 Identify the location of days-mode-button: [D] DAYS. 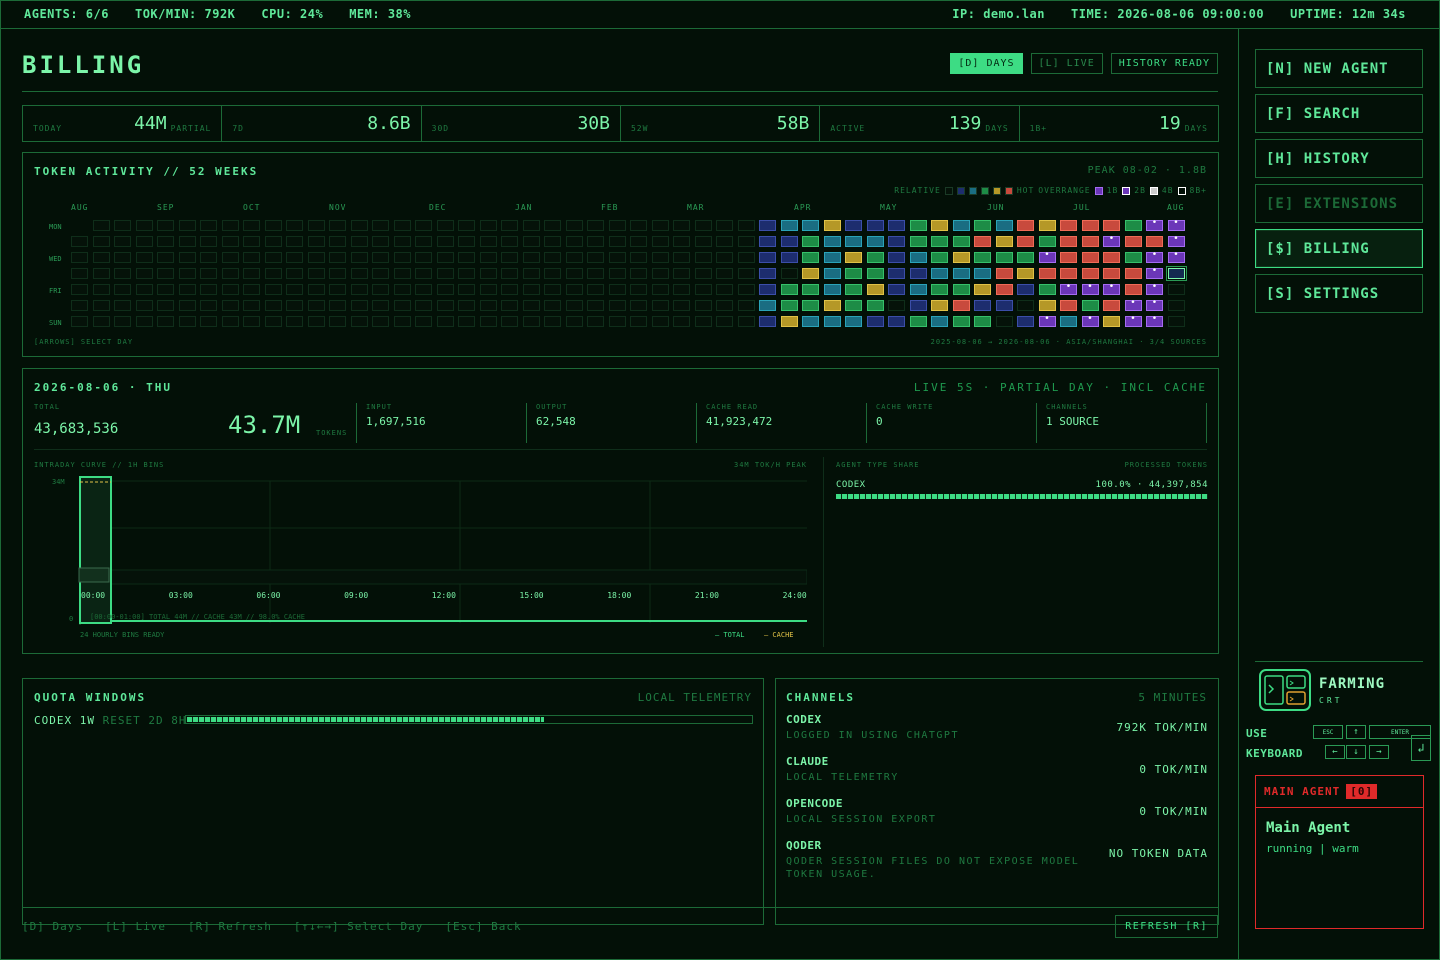
(986, 63).